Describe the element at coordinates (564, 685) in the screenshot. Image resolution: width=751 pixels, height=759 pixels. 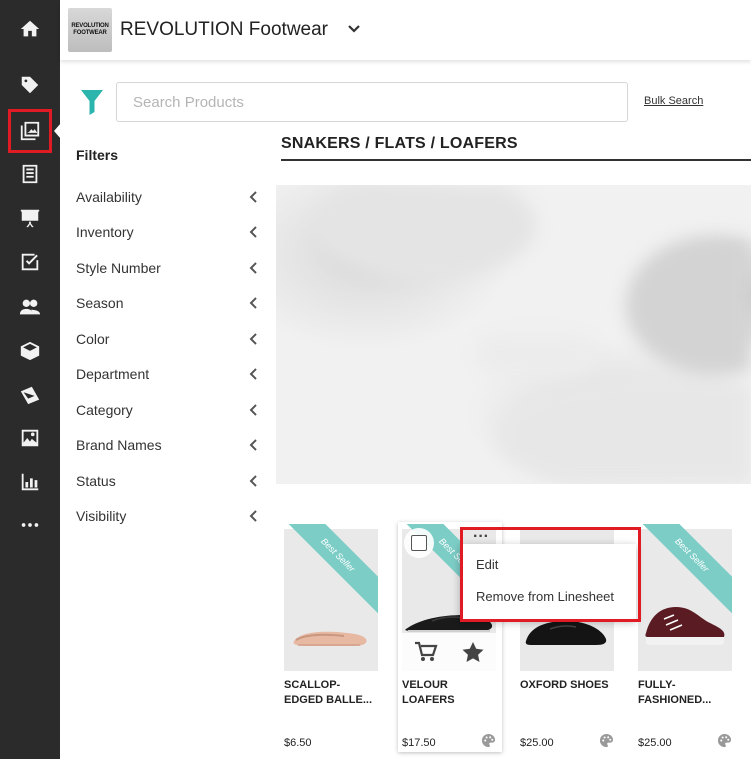
I see `product-name-line-1: OXFORD SHOES` at that location.